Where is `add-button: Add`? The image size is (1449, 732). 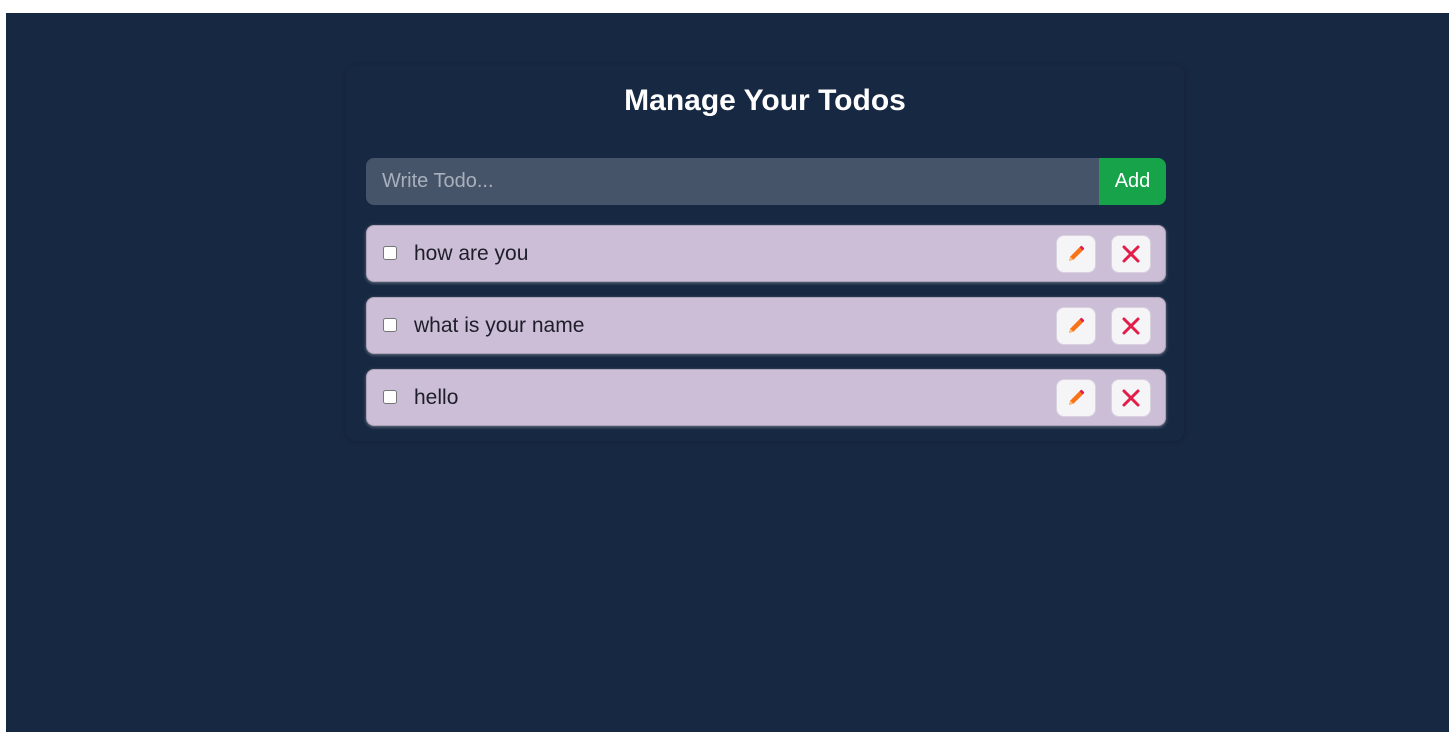 add-button: Add is located at coordinates (1132, 181).